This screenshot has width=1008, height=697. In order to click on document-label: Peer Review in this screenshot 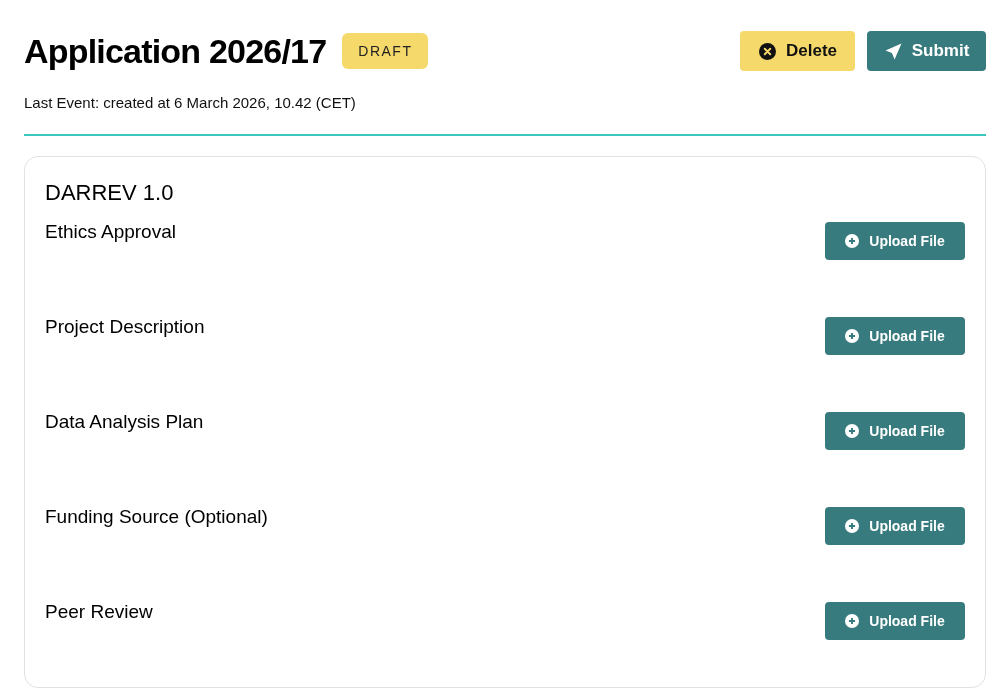, I will do `click(99, 612)`.